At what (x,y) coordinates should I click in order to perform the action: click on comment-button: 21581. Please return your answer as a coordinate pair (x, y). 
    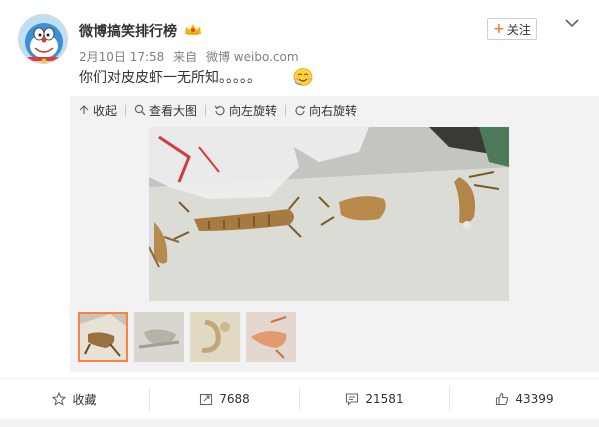
    Looking at the image, I should click on (374, 399).